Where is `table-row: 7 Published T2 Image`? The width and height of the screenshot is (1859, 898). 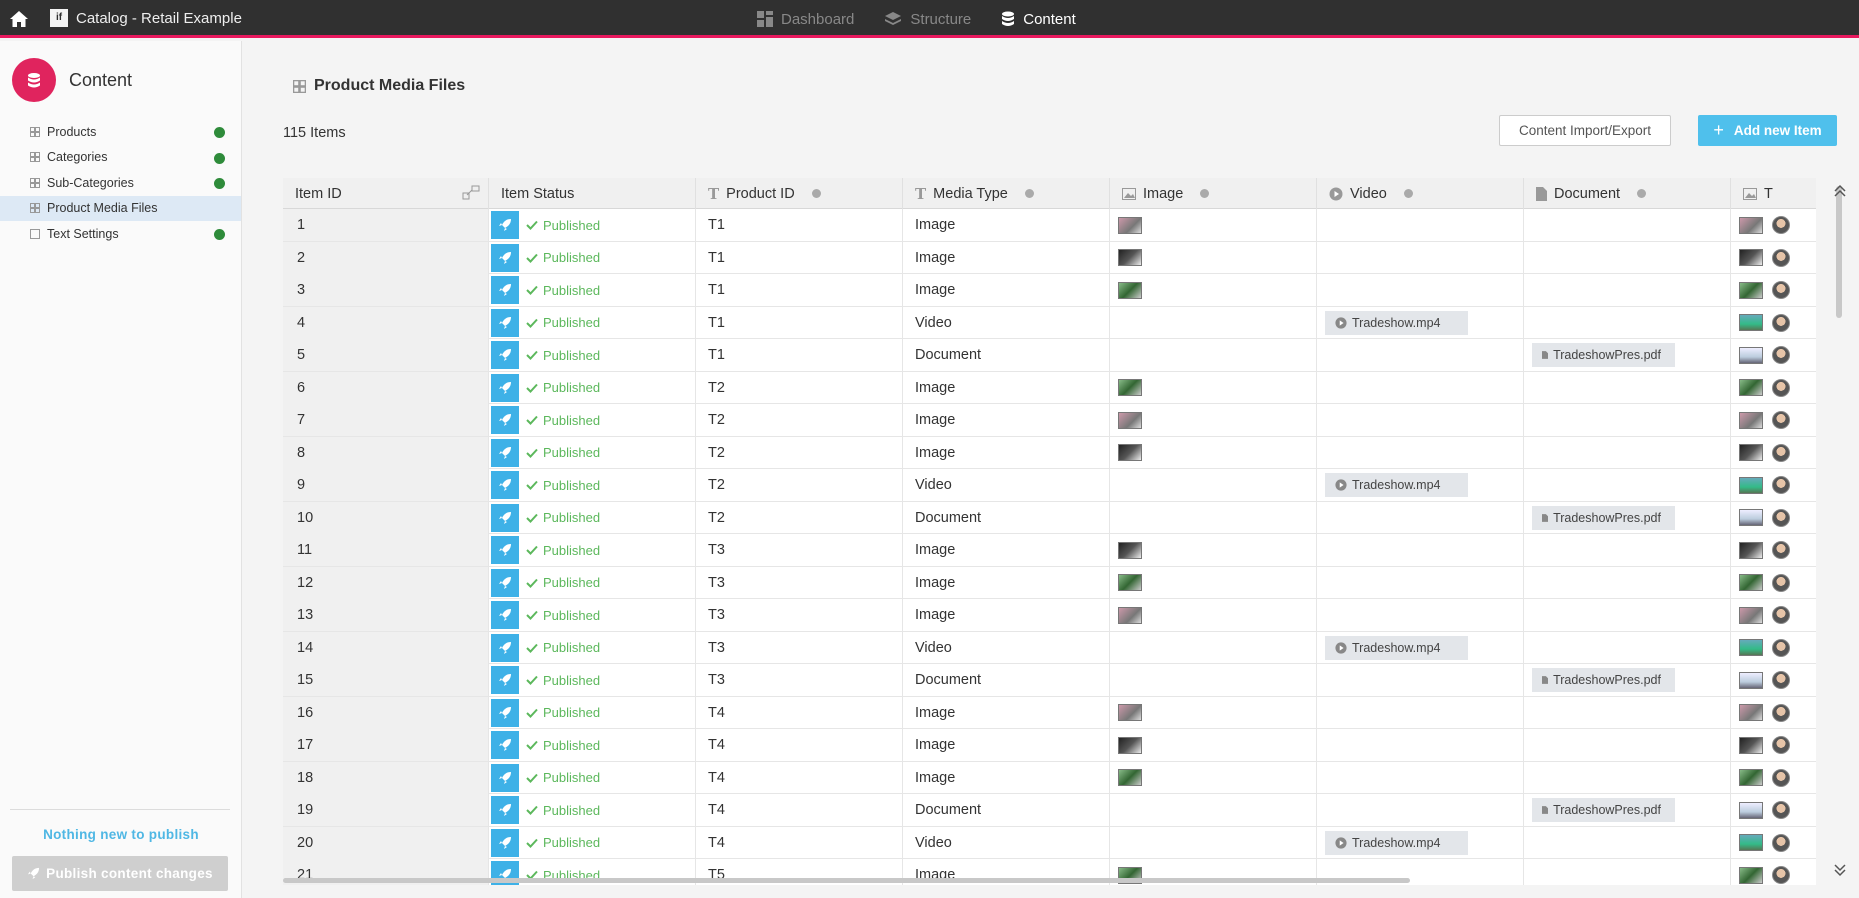 table-row: 7 Published T2 Image is located at coordinates (1049, 420).